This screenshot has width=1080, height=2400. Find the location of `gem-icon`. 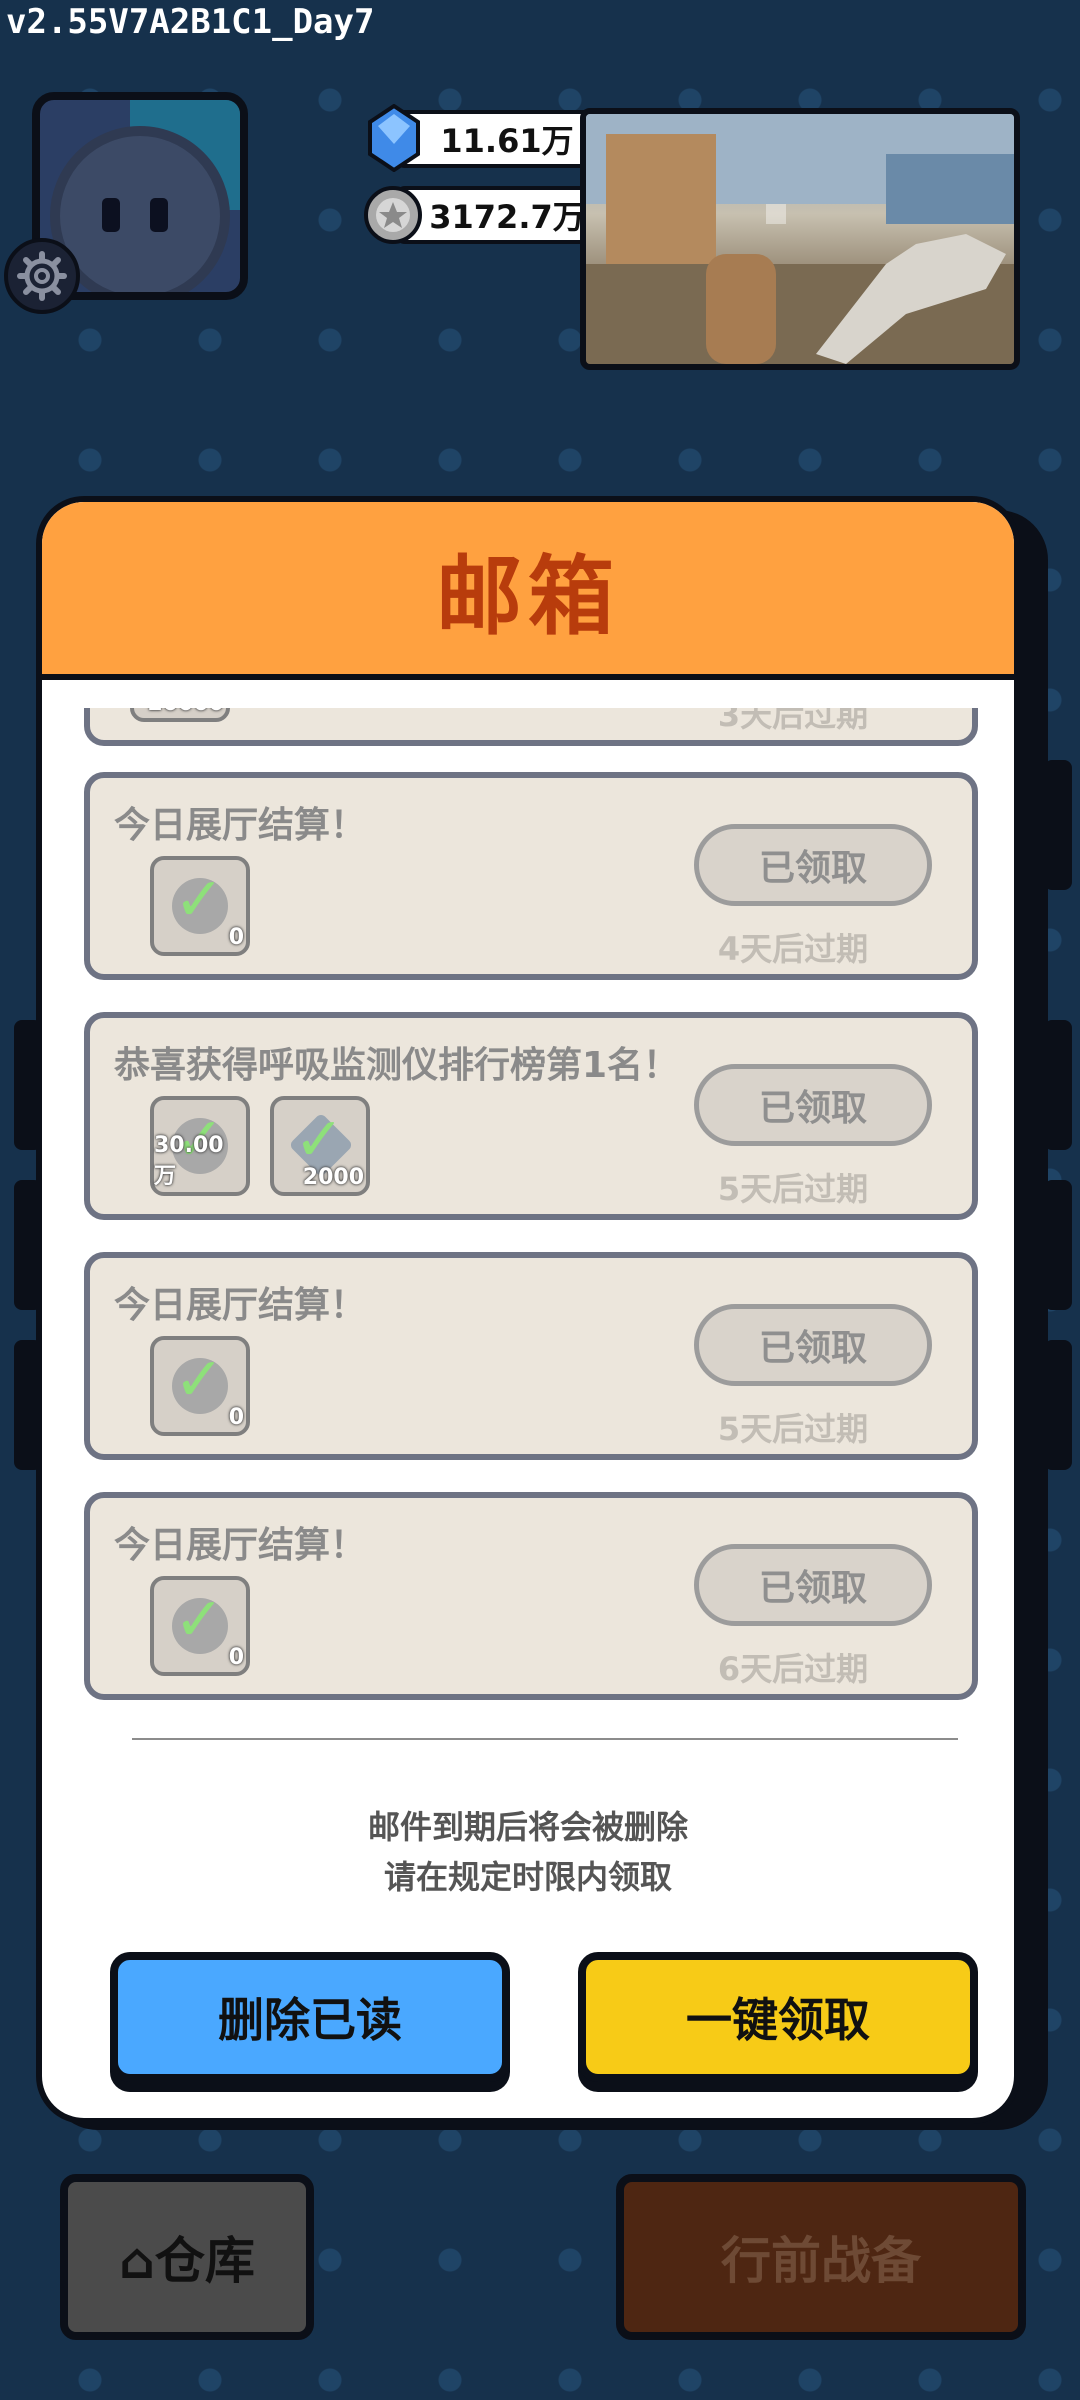

gem-icon is located at coordinates (394, 139).